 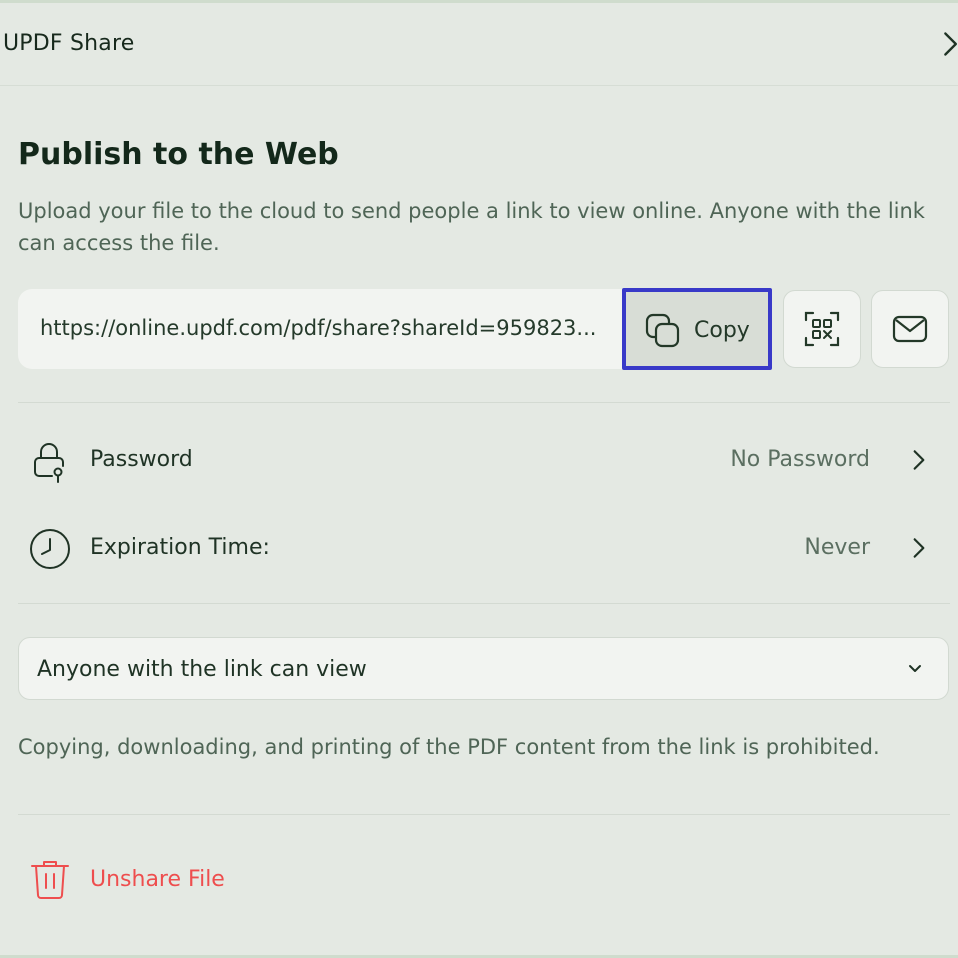 What do you see at coordinates (202, 669) in the screenshot?
I see `permission-selected-value: Anyone with the link can view` at bounding box center [202, 669].